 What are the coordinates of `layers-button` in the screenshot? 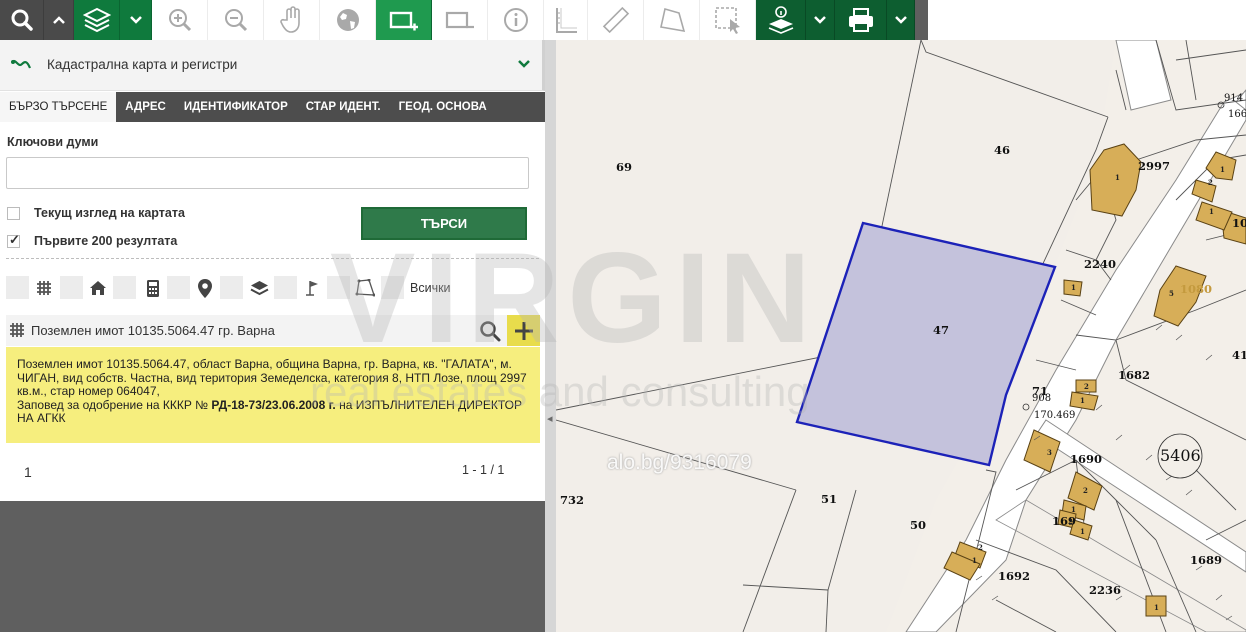 It's located at (97, 20).